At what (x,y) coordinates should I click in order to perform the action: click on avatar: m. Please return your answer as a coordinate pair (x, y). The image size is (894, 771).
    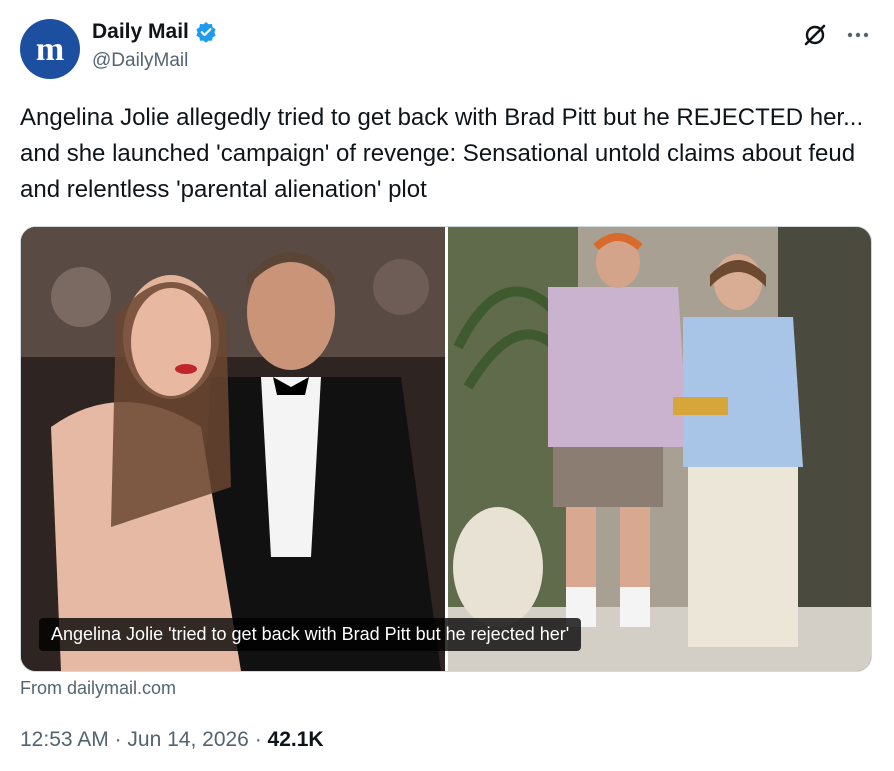
    Looking at the image, I should click on (50, 49).